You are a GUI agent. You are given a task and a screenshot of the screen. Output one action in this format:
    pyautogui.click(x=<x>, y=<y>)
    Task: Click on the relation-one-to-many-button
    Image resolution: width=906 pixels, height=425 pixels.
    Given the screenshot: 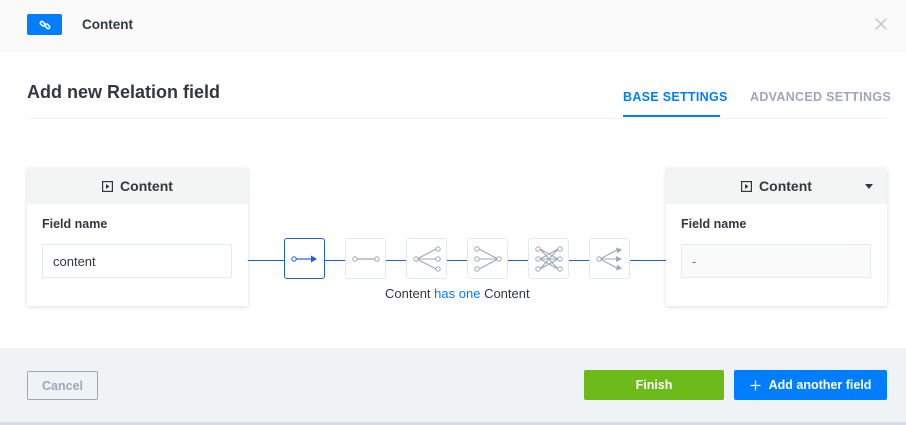 What is the action you would take?
    pyautogui.click(x=426, y=258)
    